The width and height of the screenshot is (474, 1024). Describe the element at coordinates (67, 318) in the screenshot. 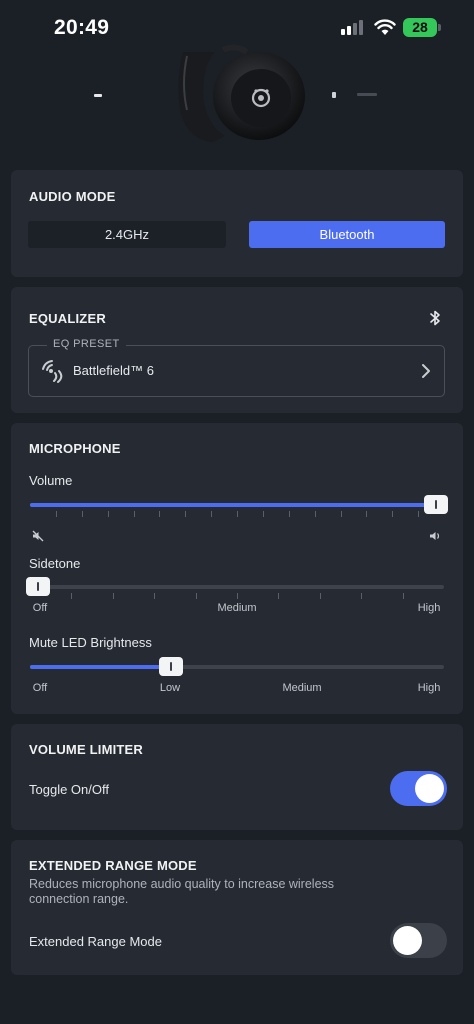

I see `equalizer-title: EQUALIZER` at that location.